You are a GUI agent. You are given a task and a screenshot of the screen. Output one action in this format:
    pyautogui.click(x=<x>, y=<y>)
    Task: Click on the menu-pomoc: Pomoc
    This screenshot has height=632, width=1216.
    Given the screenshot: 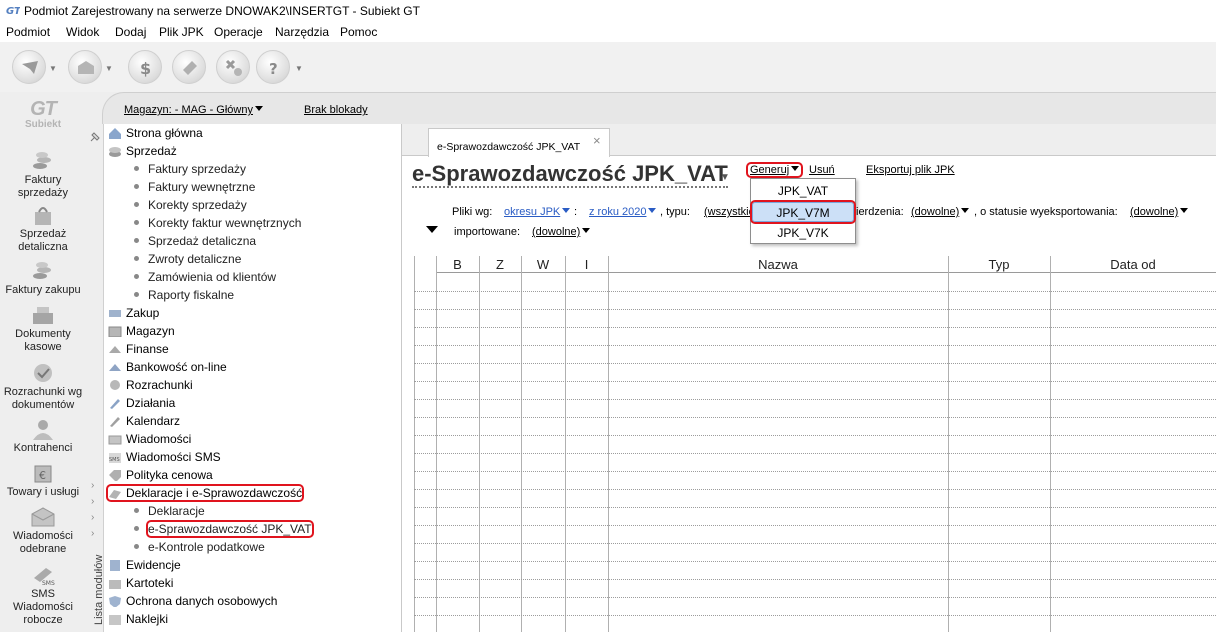 What is the action you would take?
    pyautogui.click(x=358, y=32)
    